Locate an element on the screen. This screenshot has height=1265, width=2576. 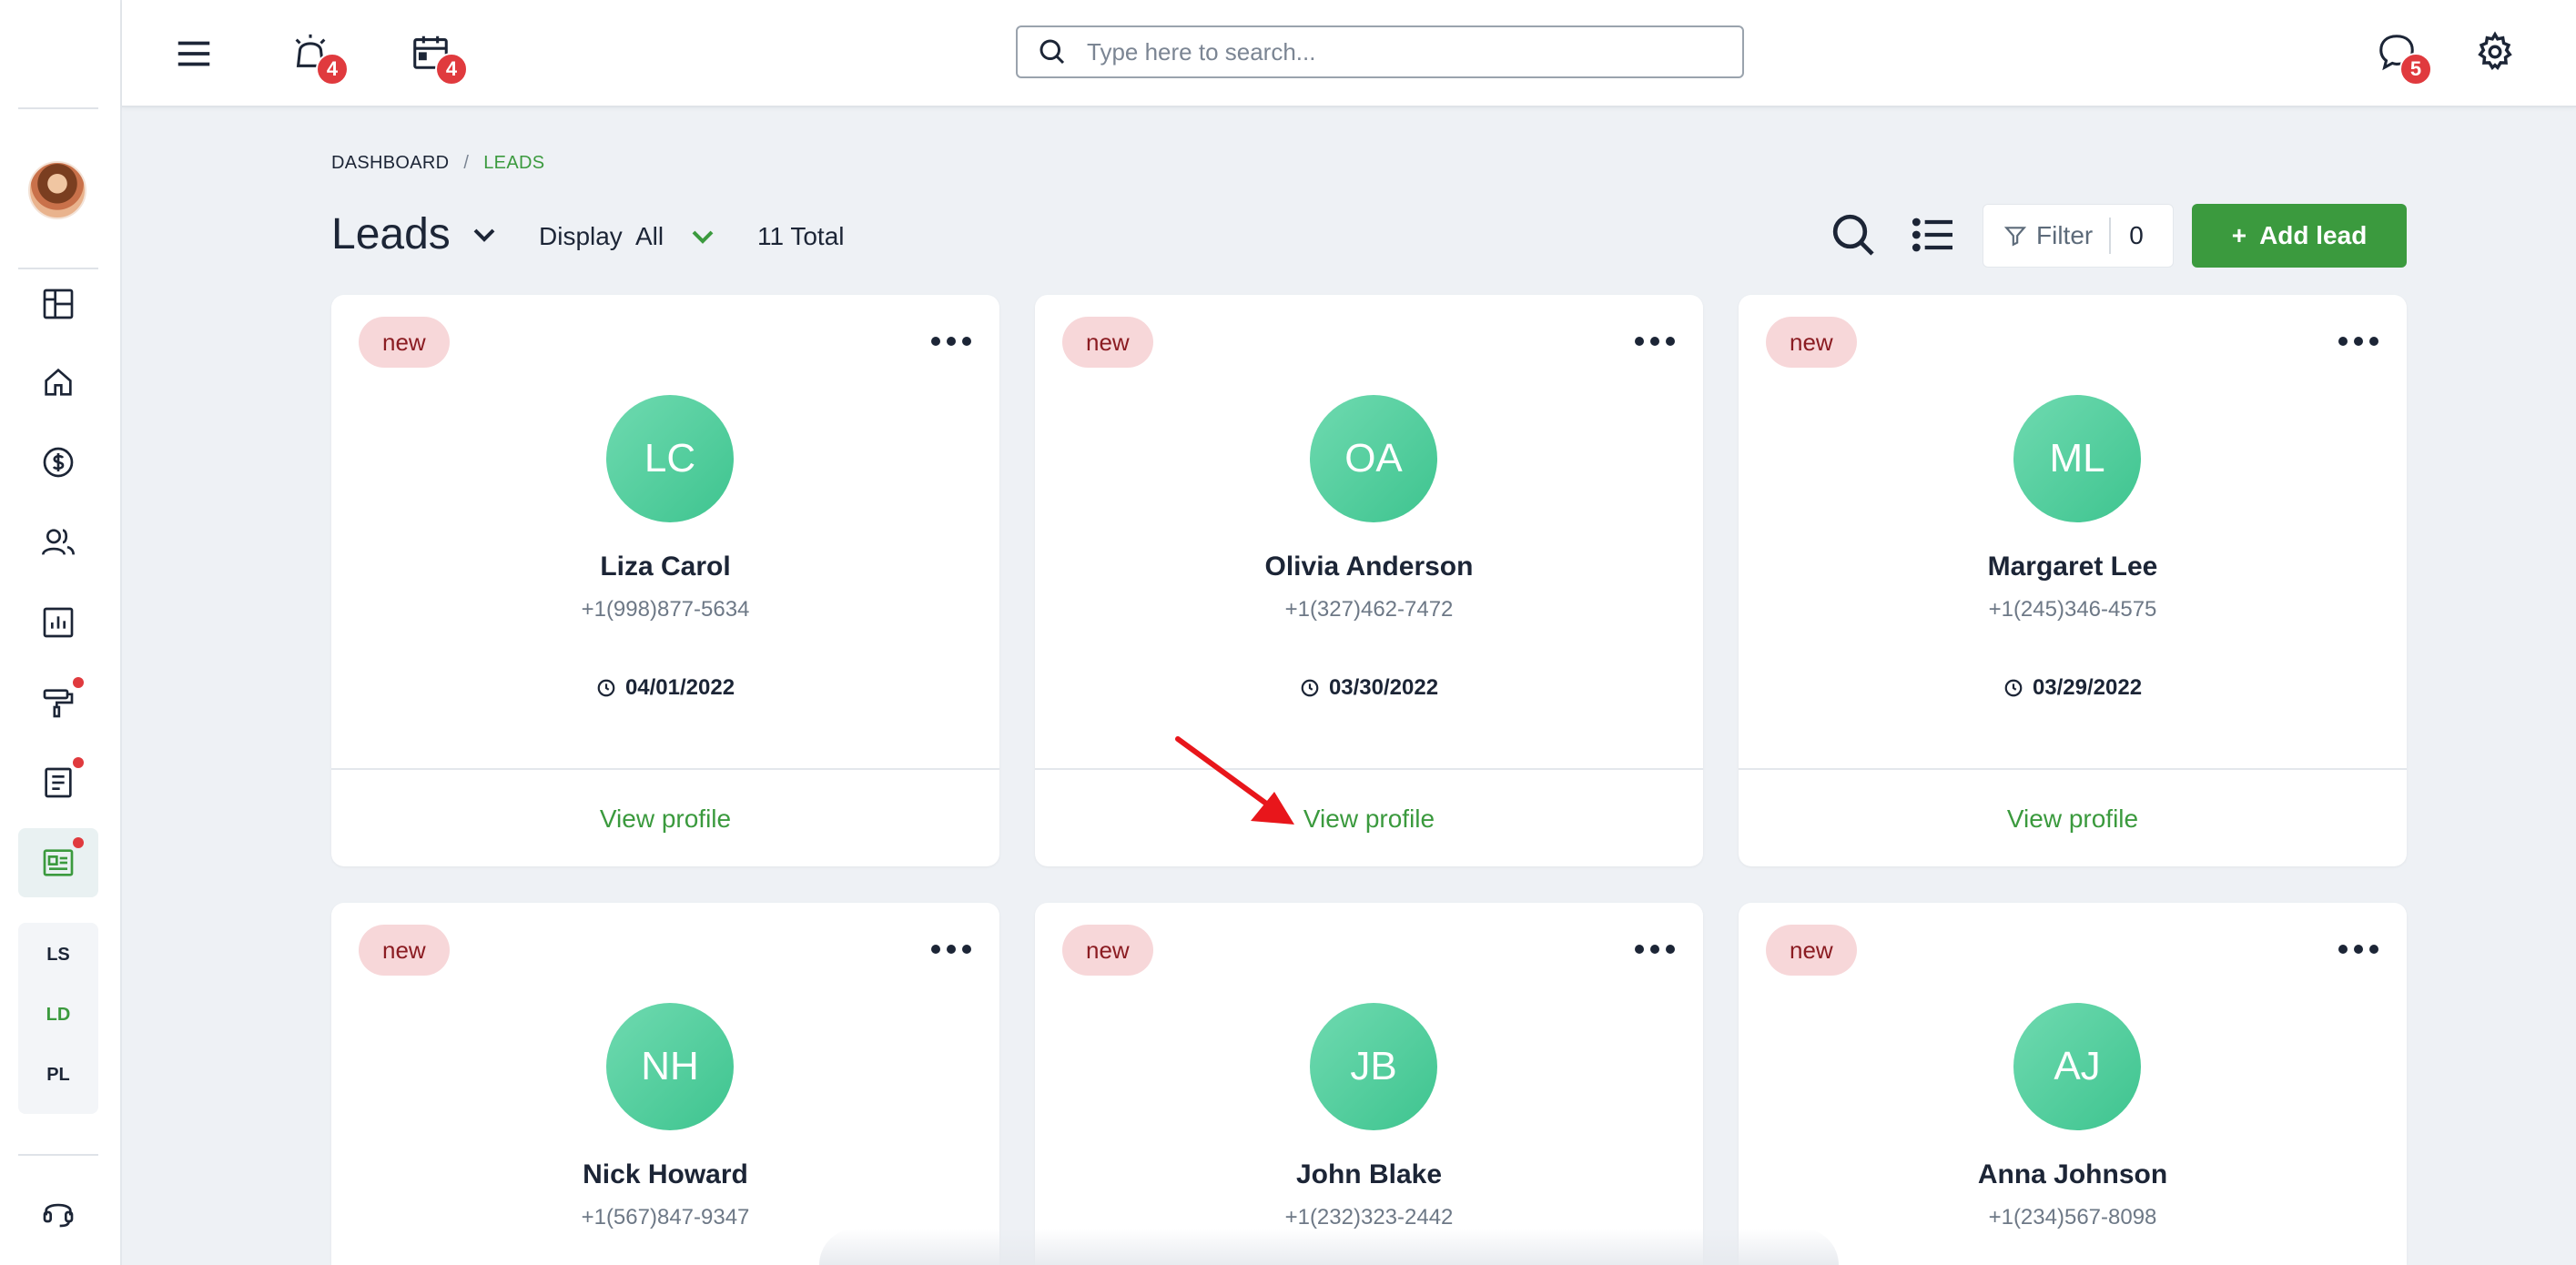
bottom-shadow is located at coordinates (1329, 1247).